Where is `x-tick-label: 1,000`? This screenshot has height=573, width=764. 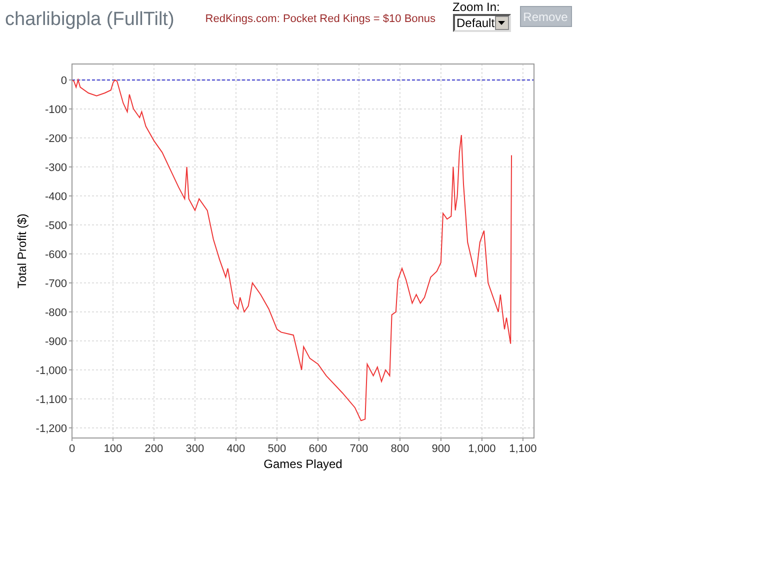 x-tick-label: 1,000 is located at coordinates (482, 449).